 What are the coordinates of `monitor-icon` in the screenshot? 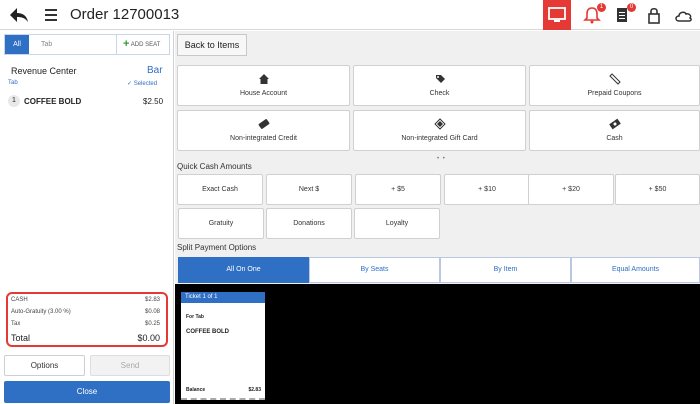 It's located at (557, 14).